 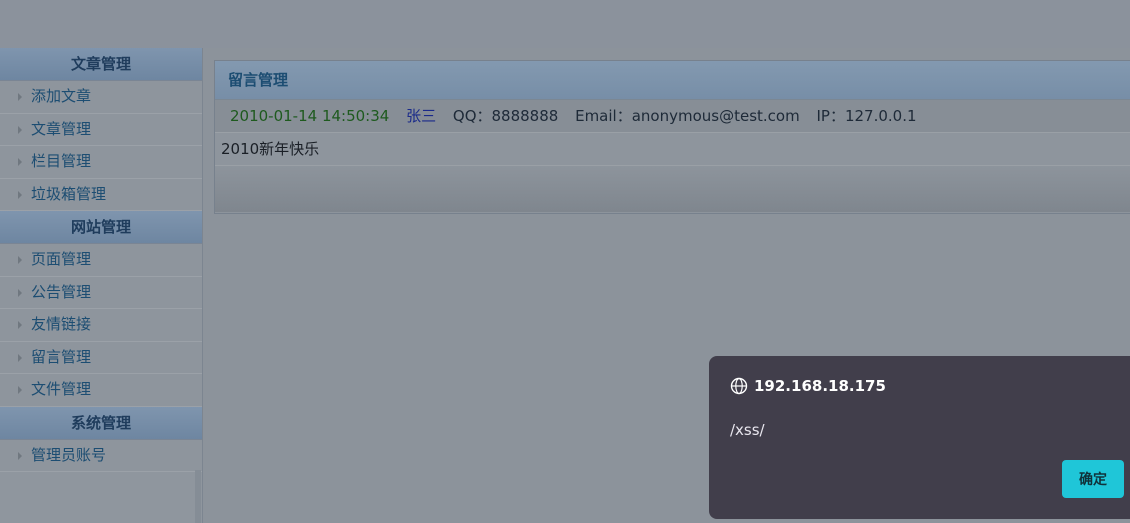 I want to click on sidebar-item-article-manage: 文章管理, so click(x=101, y=129).